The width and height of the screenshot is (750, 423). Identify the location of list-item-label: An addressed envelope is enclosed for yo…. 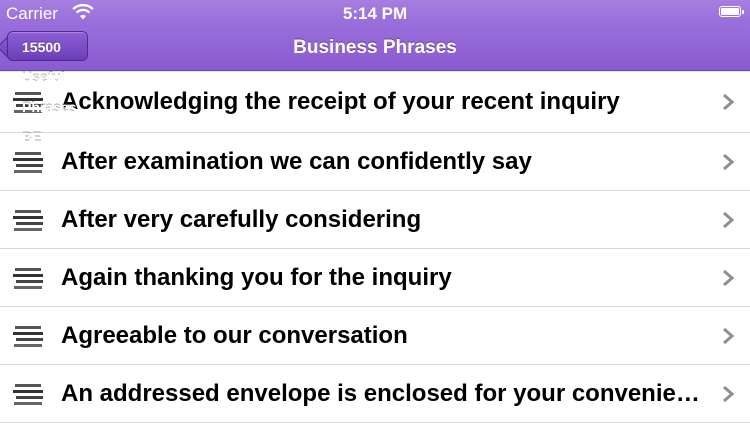
(381, 393).